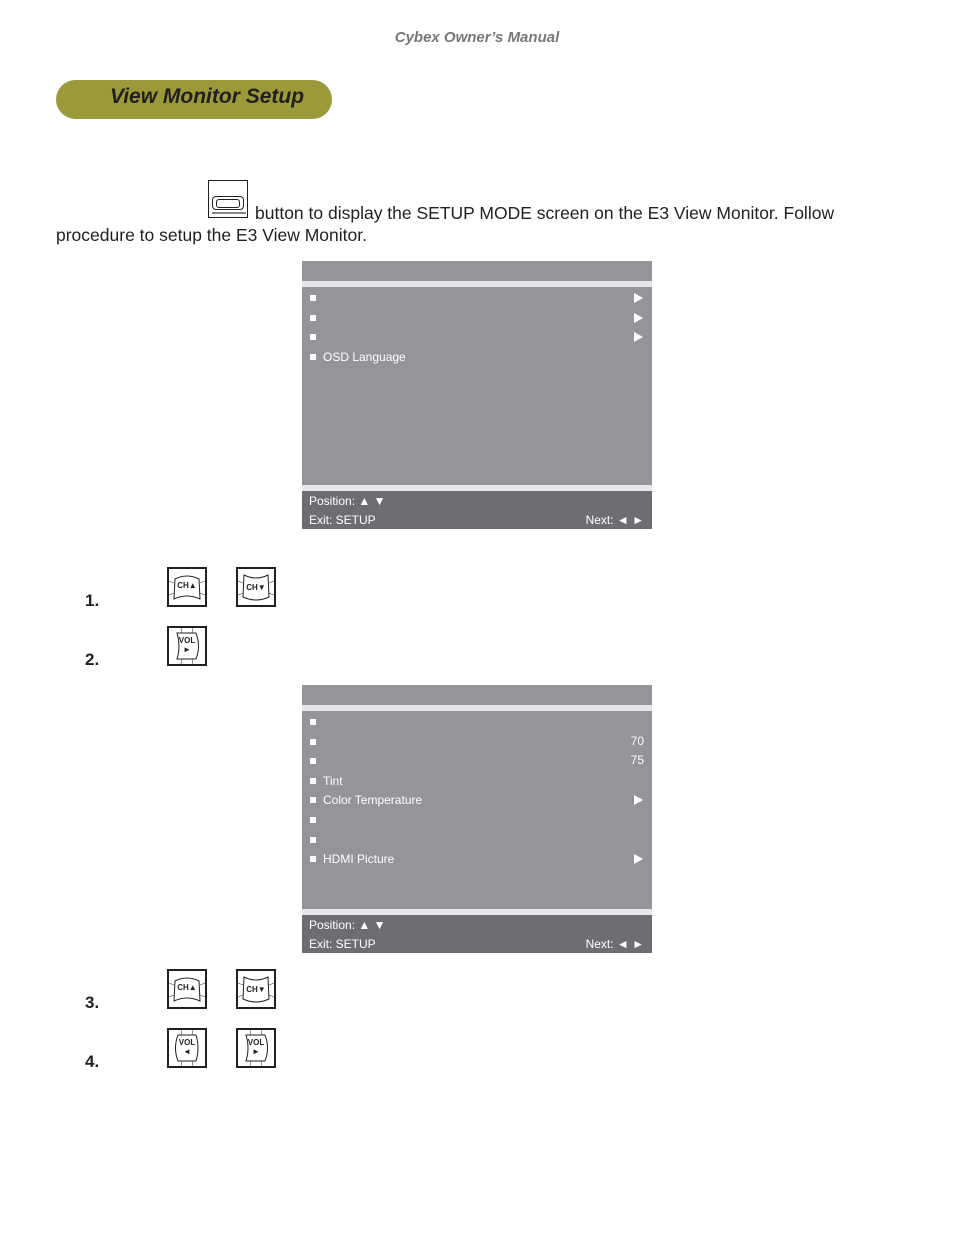  Describe the element at coordinates (477, 782) in the screenshot. I see `osd-menu-item: Tint` at that location.